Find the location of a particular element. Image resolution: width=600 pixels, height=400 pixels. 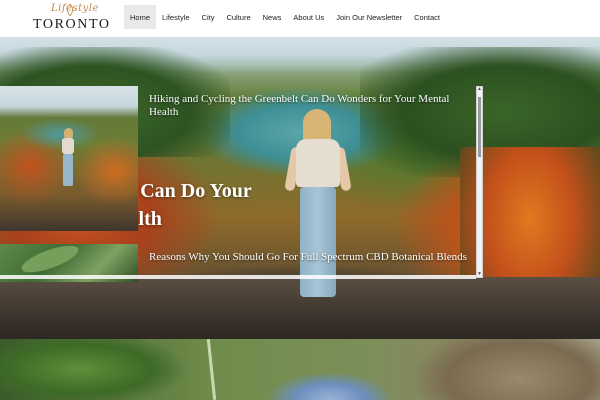

slider-progress-bar is located at coordinates (238, 277).